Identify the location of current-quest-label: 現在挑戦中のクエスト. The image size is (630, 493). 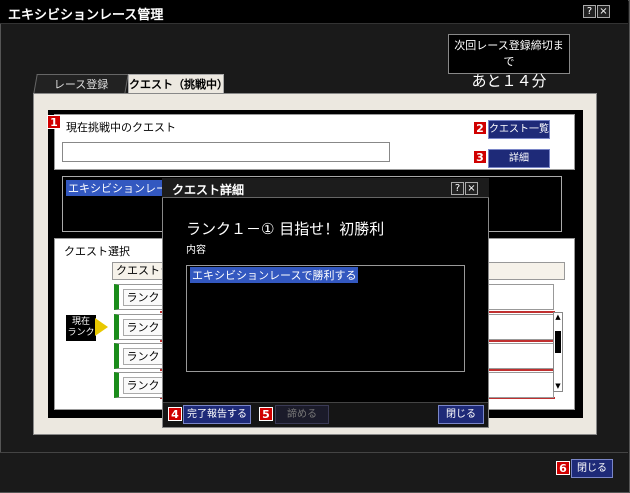
(121, 127).